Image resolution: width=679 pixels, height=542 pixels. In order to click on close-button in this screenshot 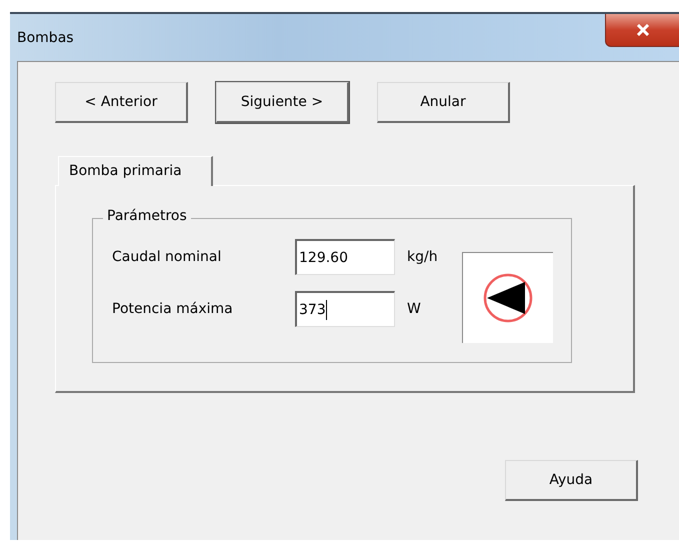, I will do `click(642, 30)`.